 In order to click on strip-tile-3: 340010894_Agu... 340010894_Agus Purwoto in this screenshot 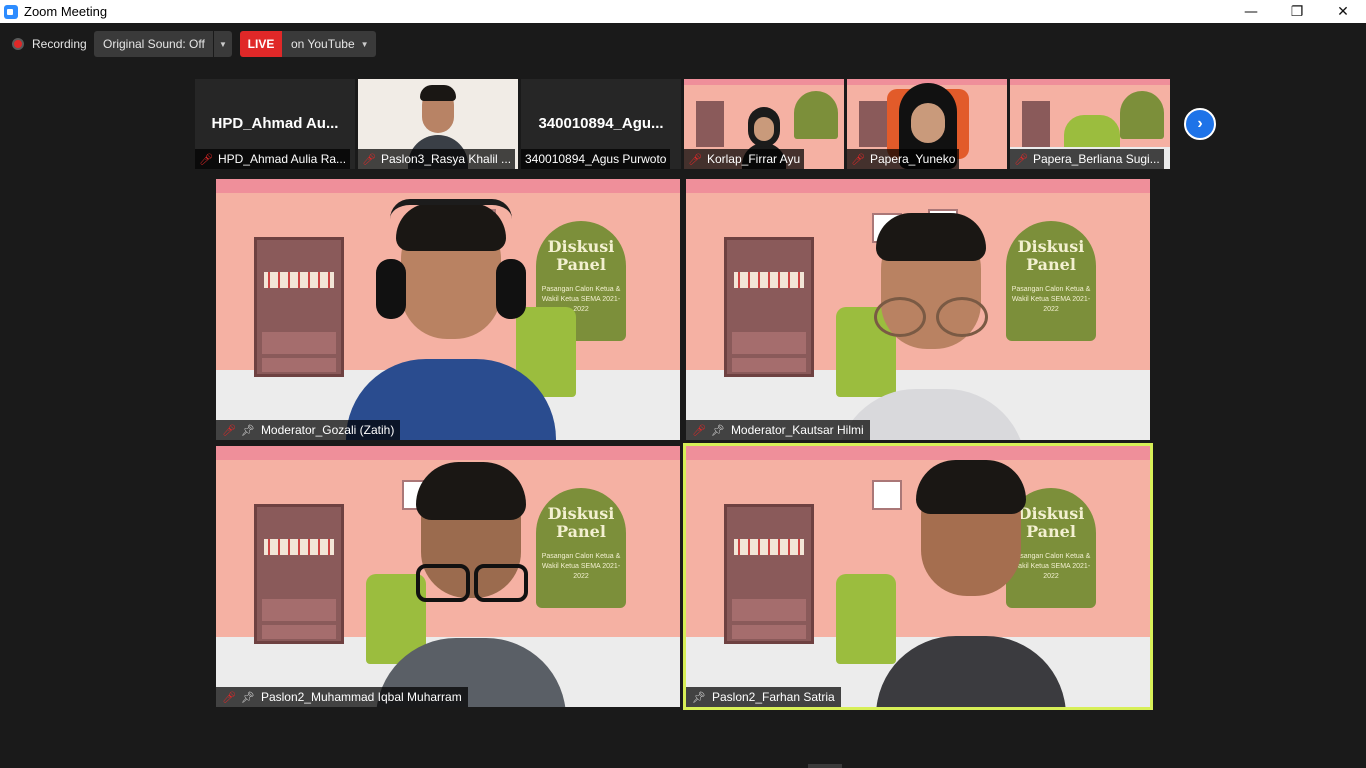, I will do `click(601, 124)`.